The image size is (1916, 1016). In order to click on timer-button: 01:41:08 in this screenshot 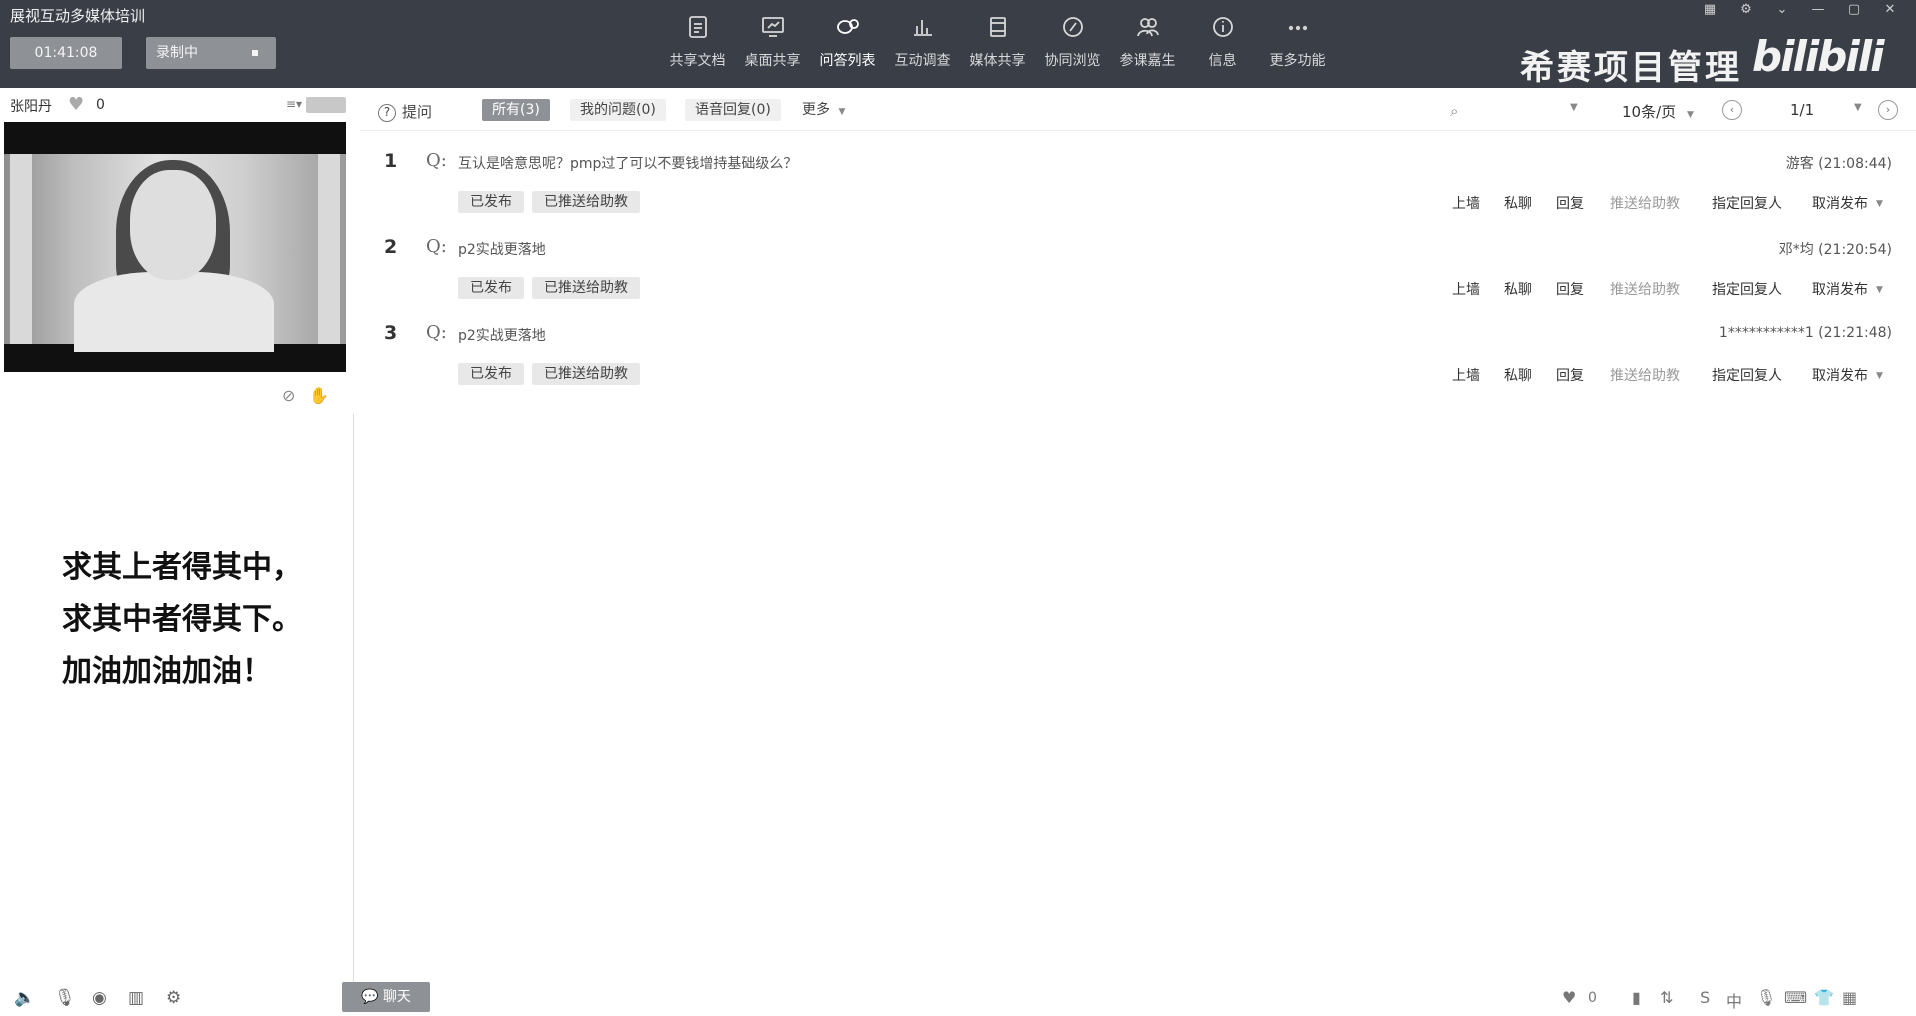, I will do `click(66, 53)`.